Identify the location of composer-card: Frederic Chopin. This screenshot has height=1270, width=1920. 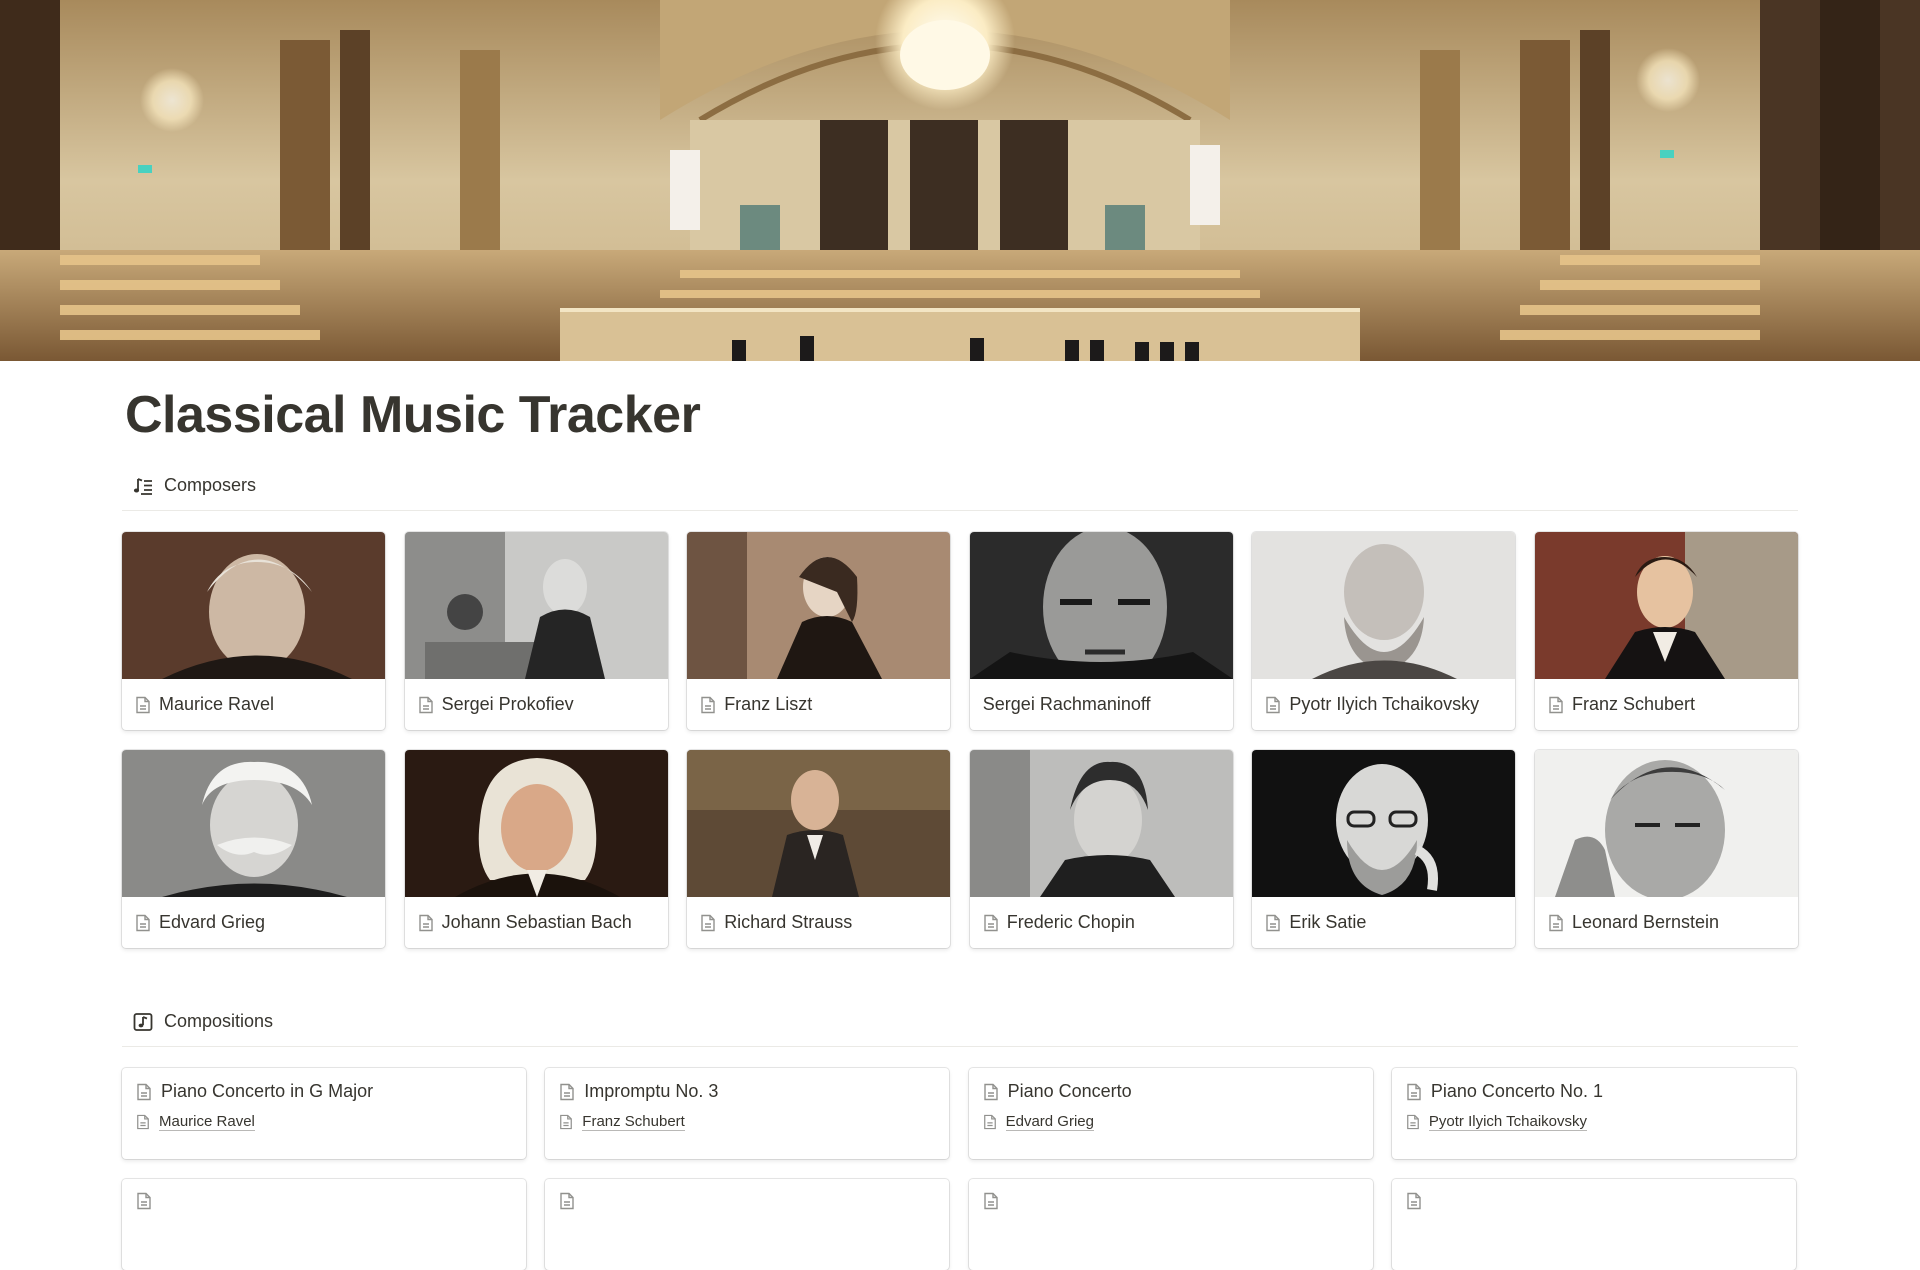
(1101, 849).